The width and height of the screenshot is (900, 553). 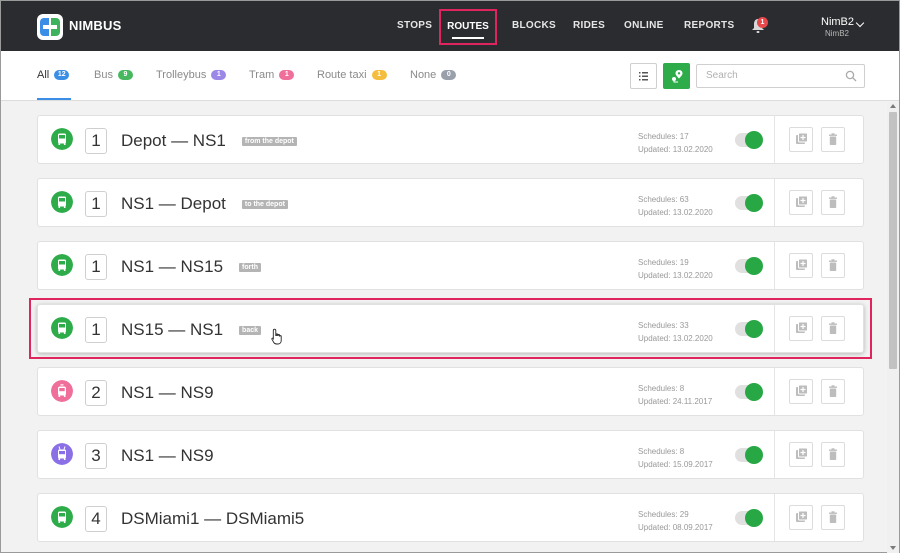 I want to click on tab-label: Trolleybus, so click(x=181, y=75).